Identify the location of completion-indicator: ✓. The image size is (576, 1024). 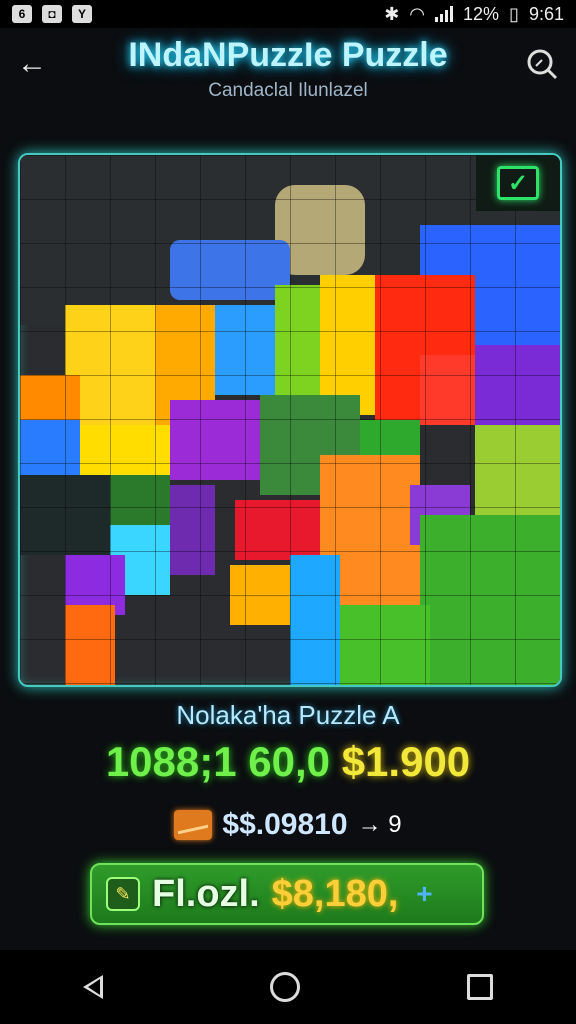
(518, 183).